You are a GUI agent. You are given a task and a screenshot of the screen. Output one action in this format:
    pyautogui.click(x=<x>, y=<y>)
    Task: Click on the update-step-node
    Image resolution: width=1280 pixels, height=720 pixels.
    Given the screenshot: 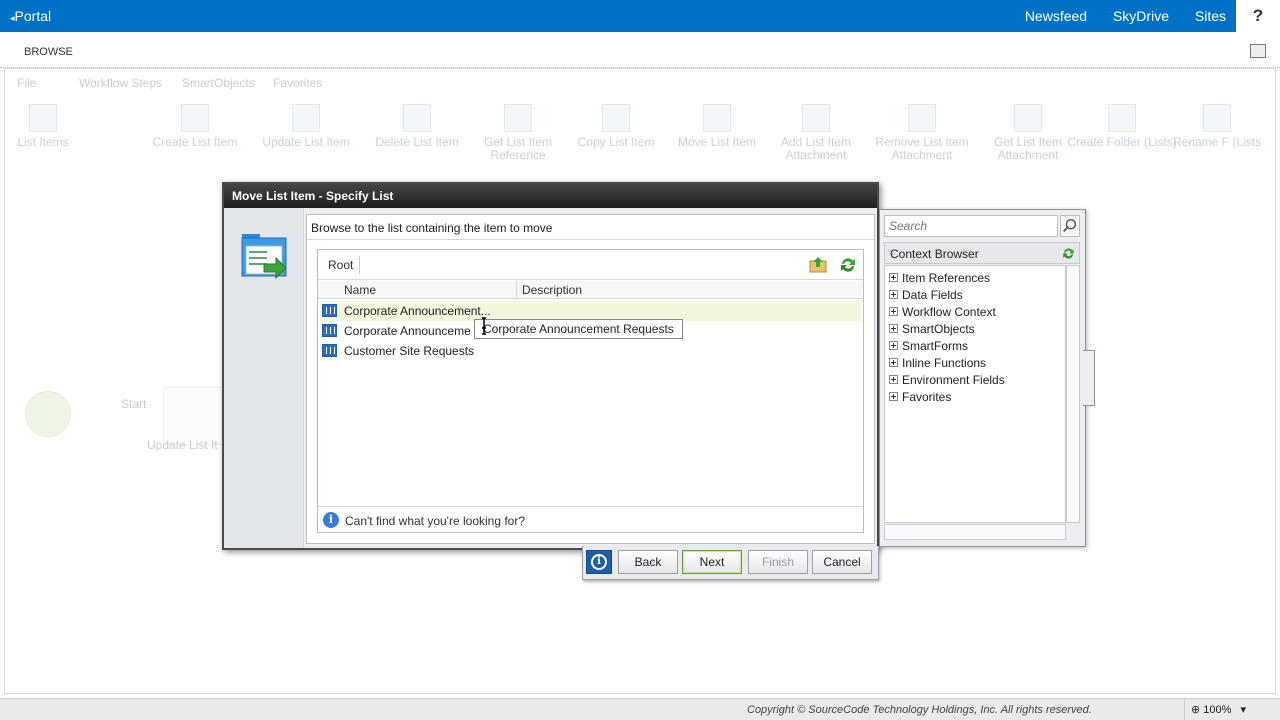 What is the action you would take?
    pyautogui.click(x=194, y=416)
    